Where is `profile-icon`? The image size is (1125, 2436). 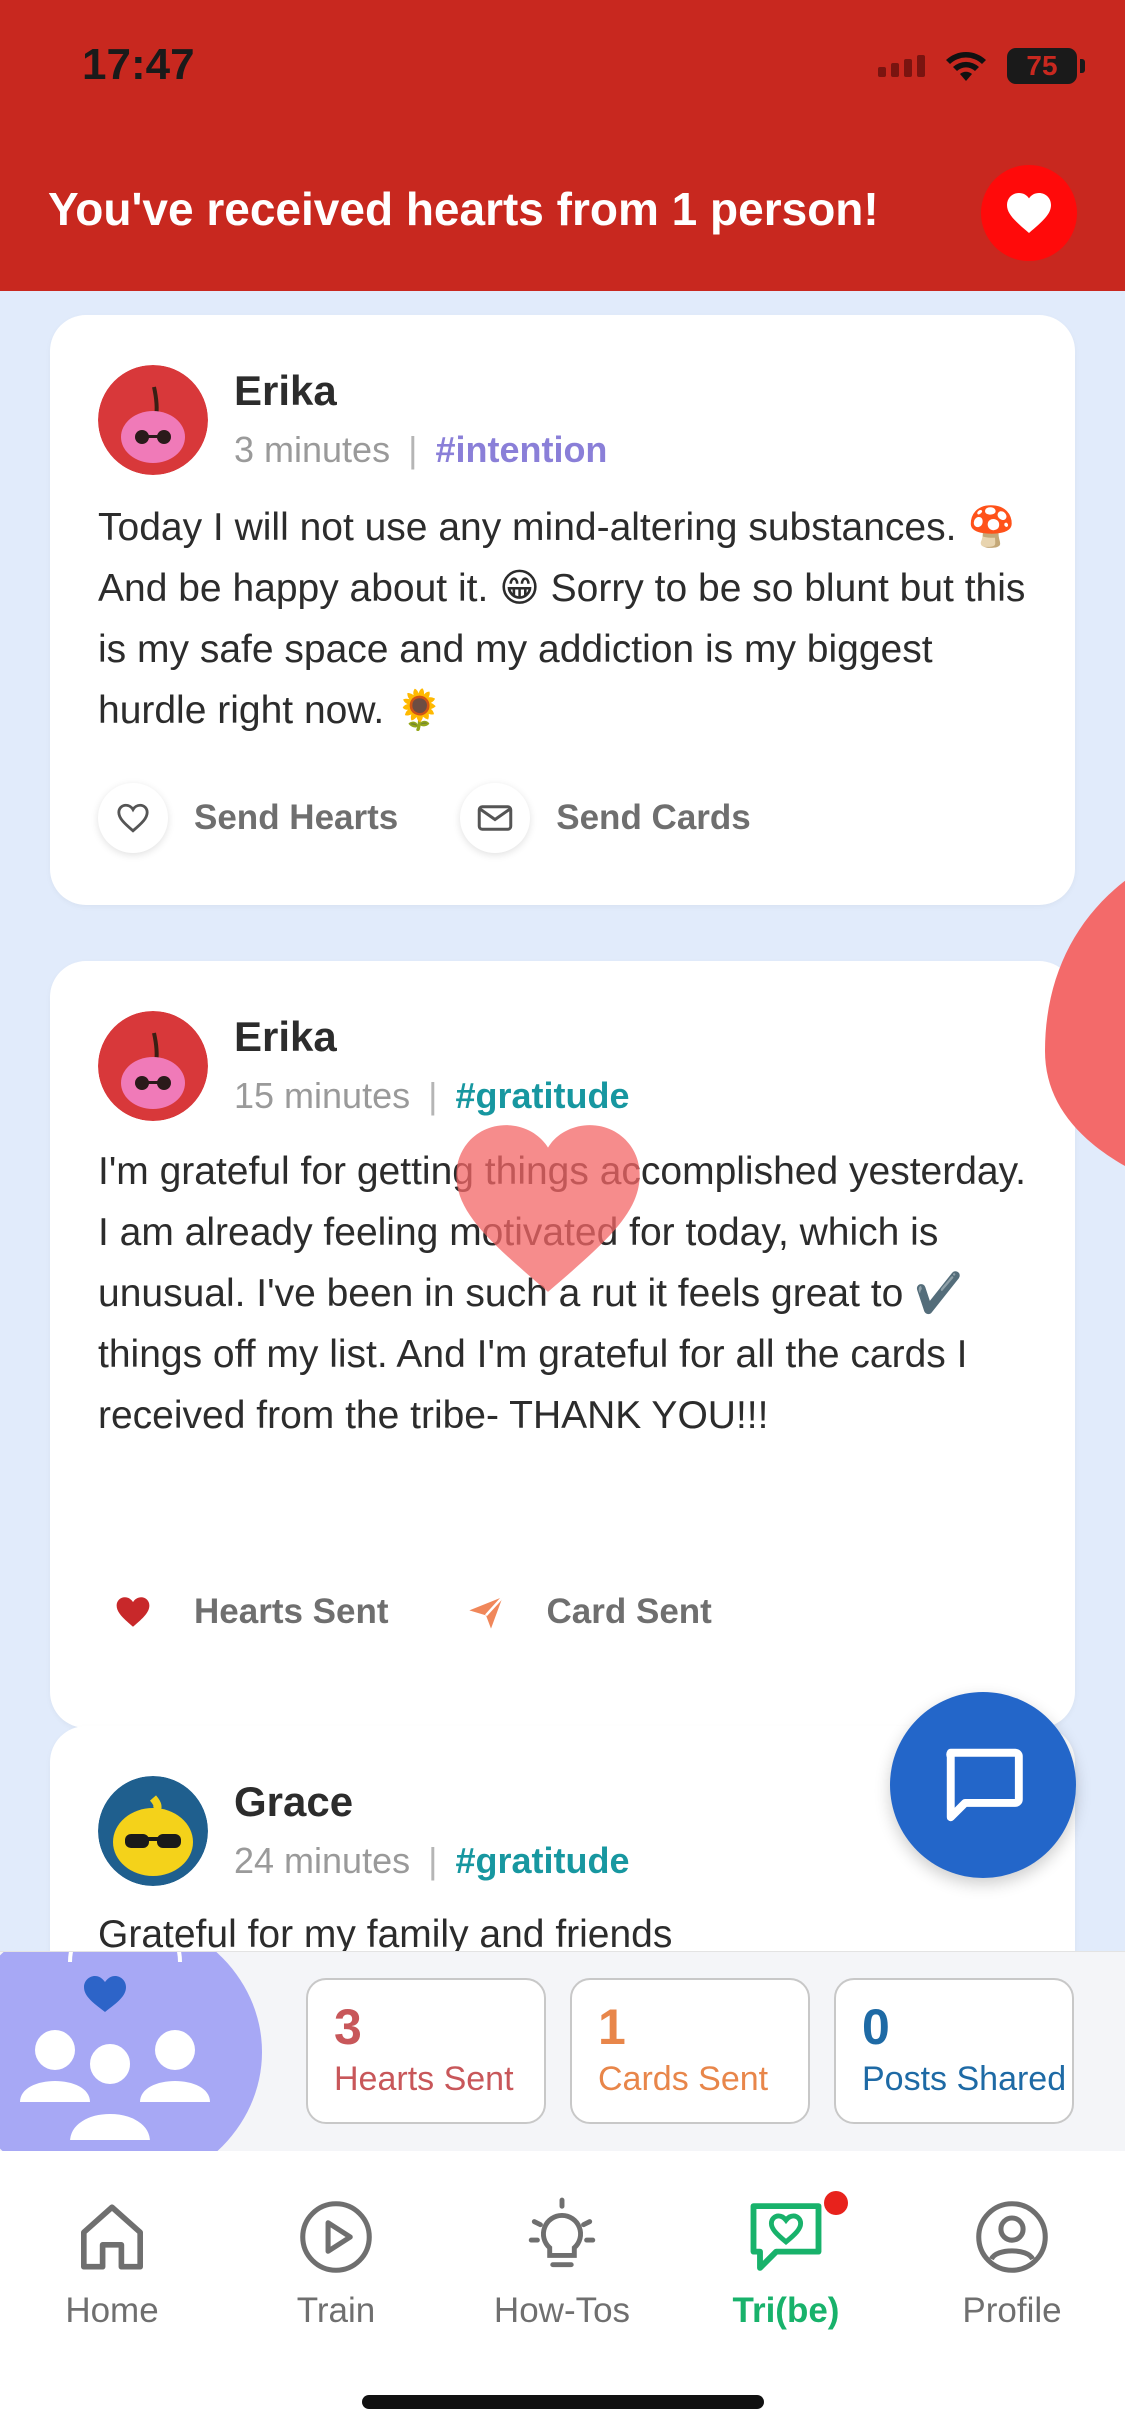 profile-icon is located at coordinates (1012, 2237).